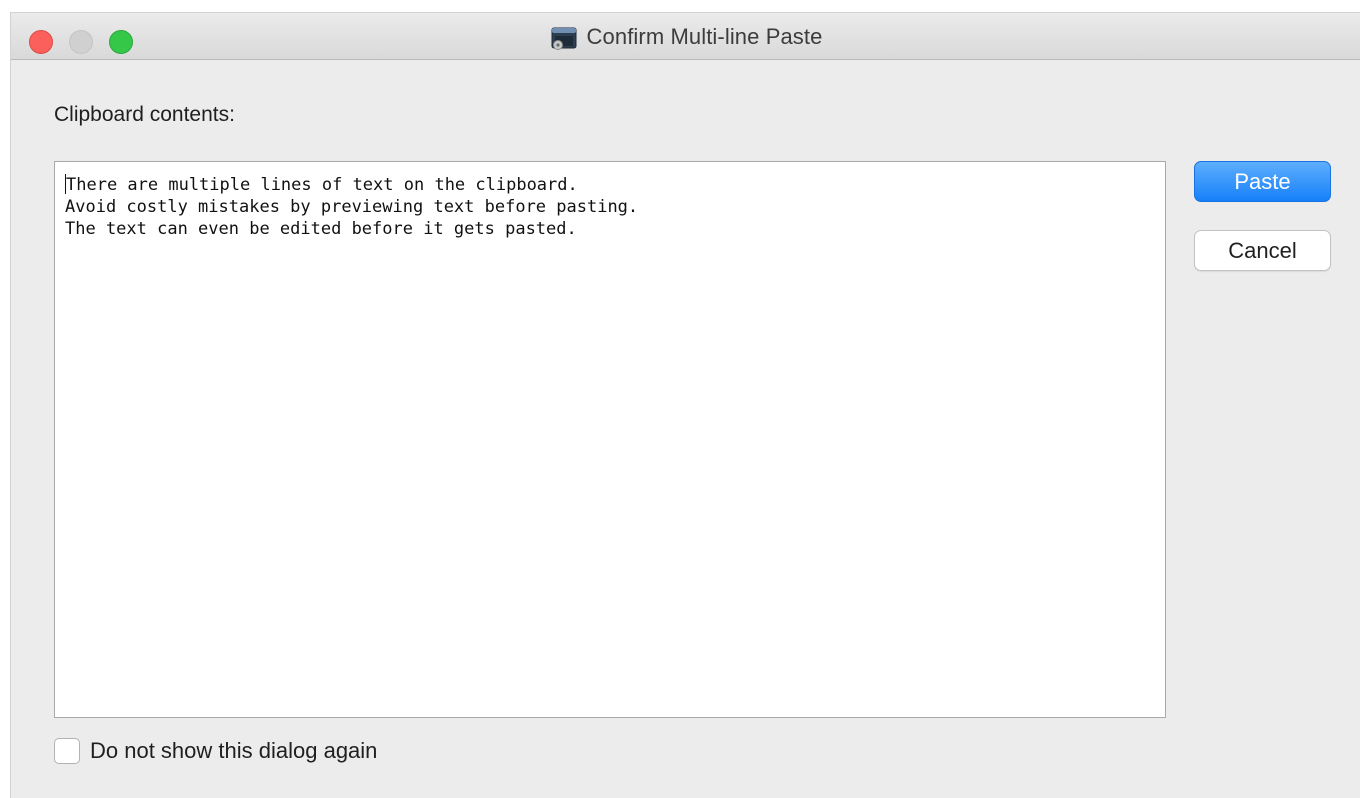  I want to click on title-bar: Confirm Multi-line Paste, so click(685, 36).